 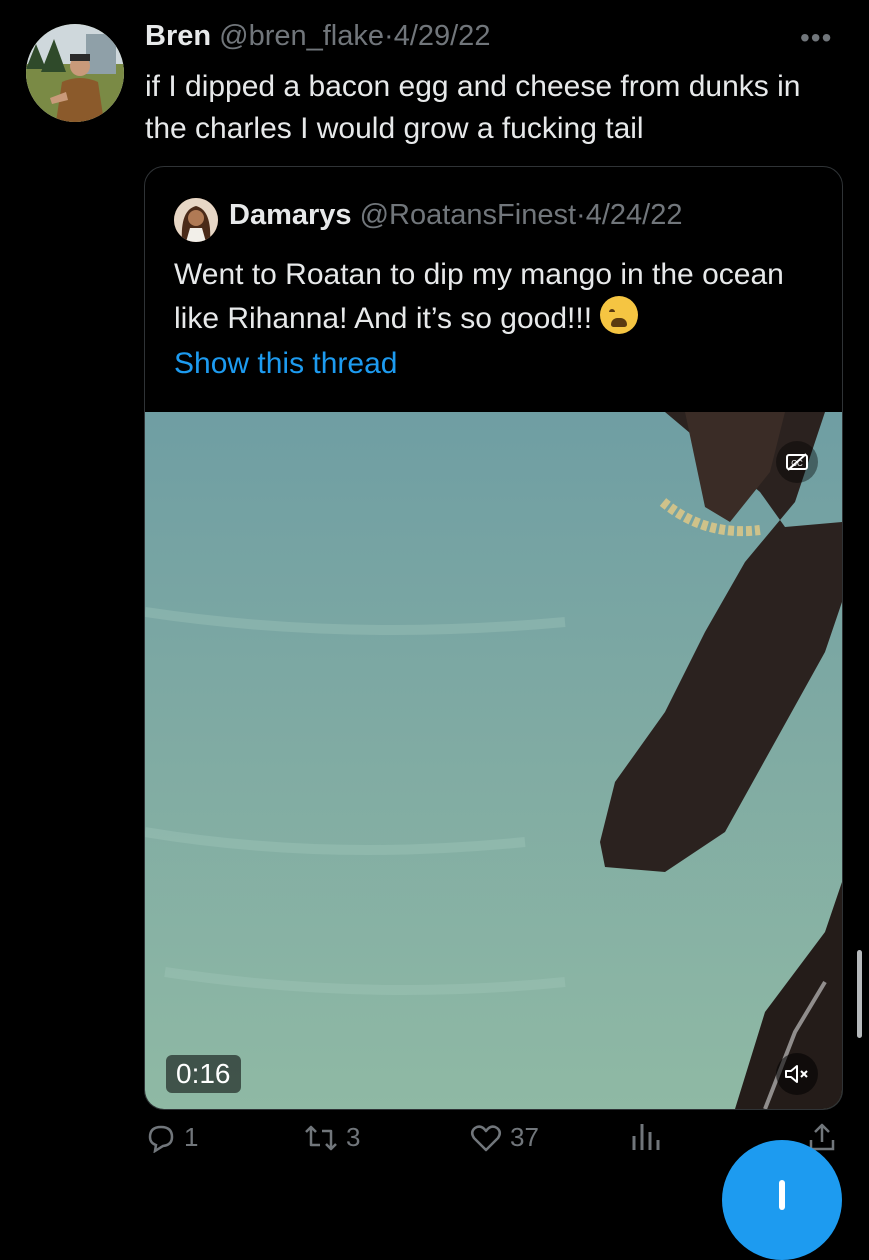 I want to click on like-button: 37, so click(x=504, y=1137).